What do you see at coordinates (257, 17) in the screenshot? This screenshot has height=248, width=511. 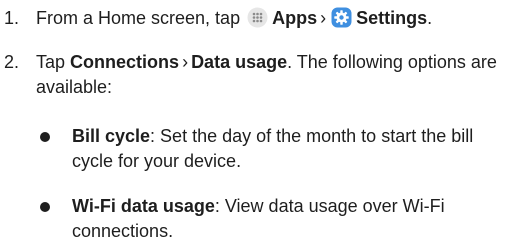 I see `apps-grid-icon` at bounding box center [257, 17].